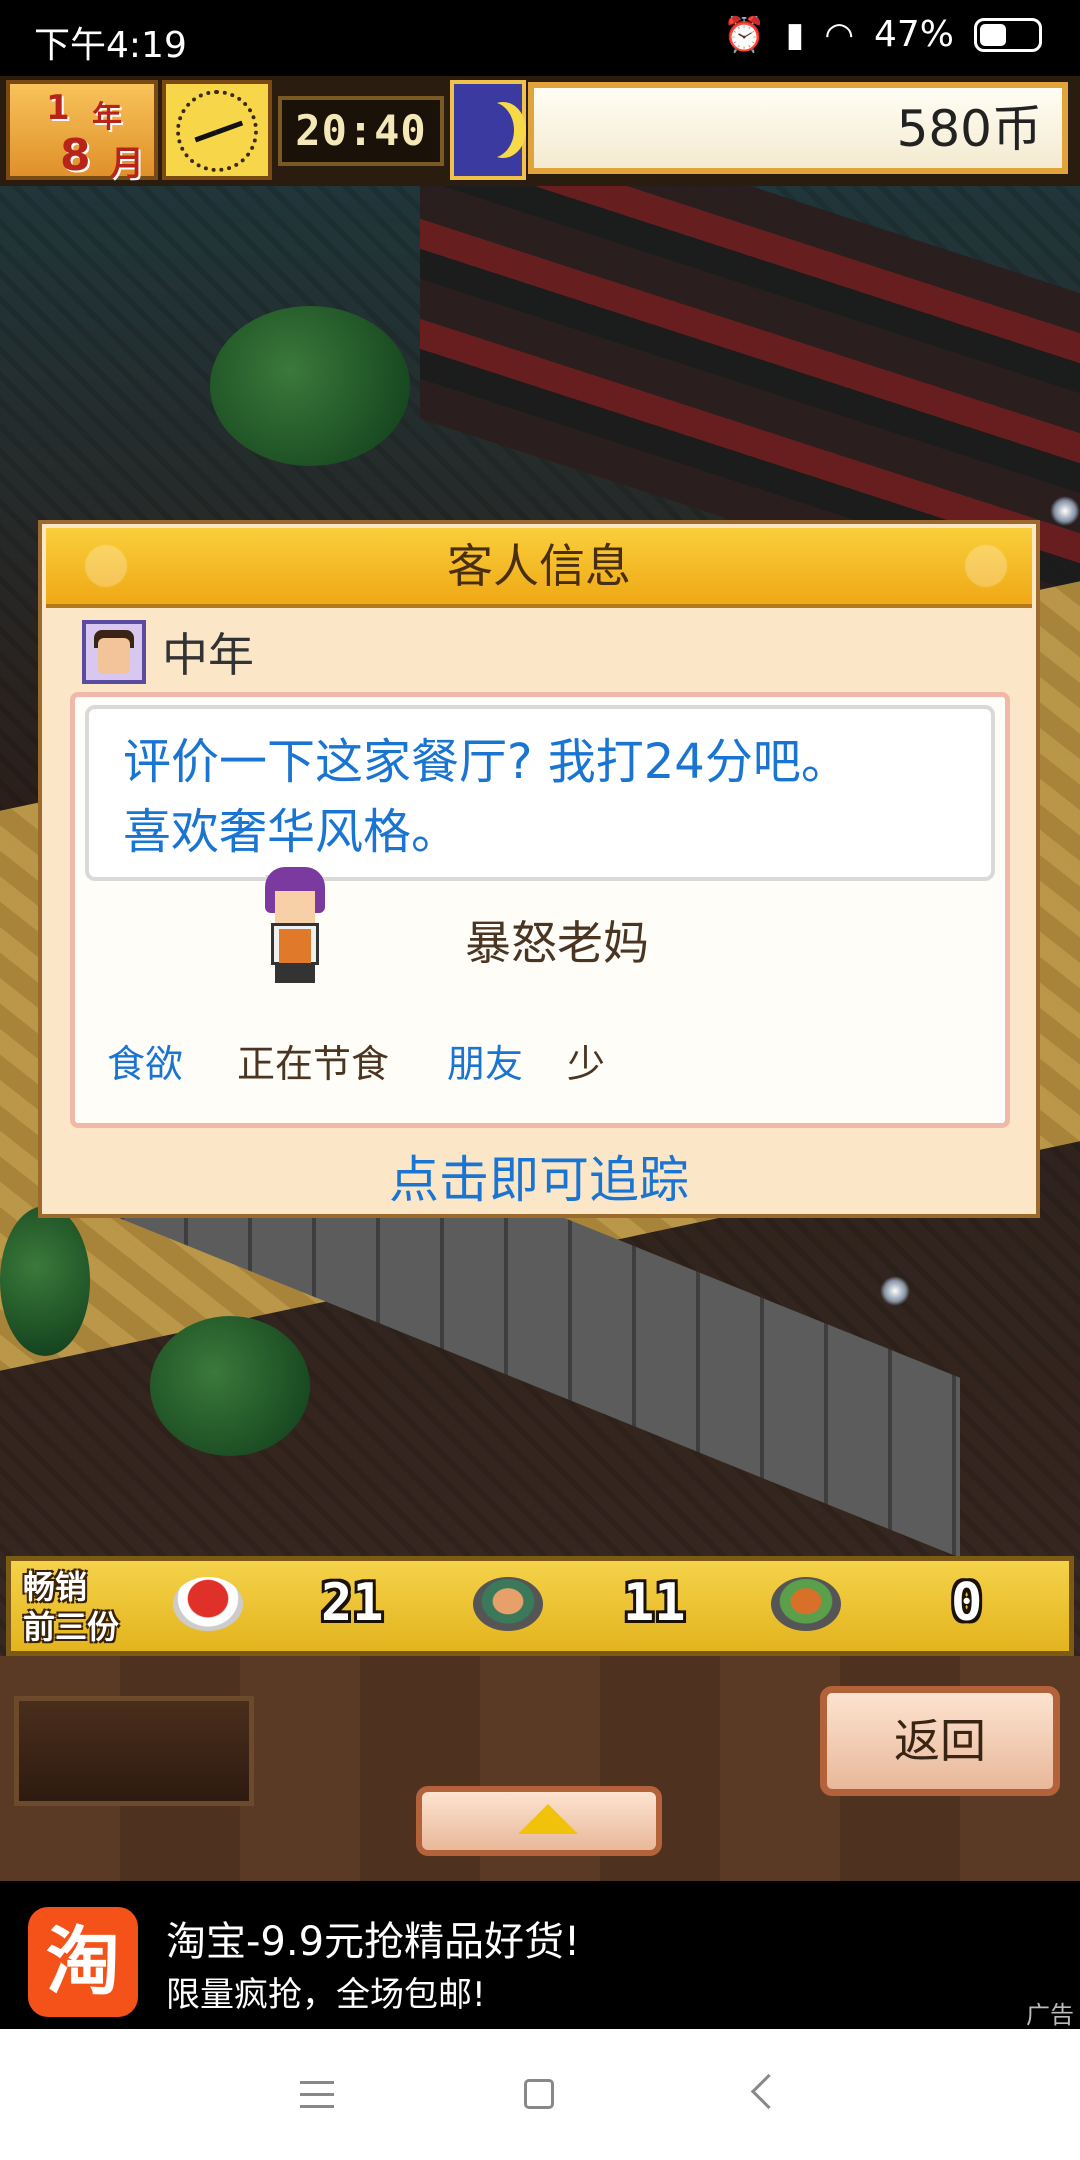  I want to click on bestsellers-bar: 畅销 前三份 21 11 0, so click(540, 1606).